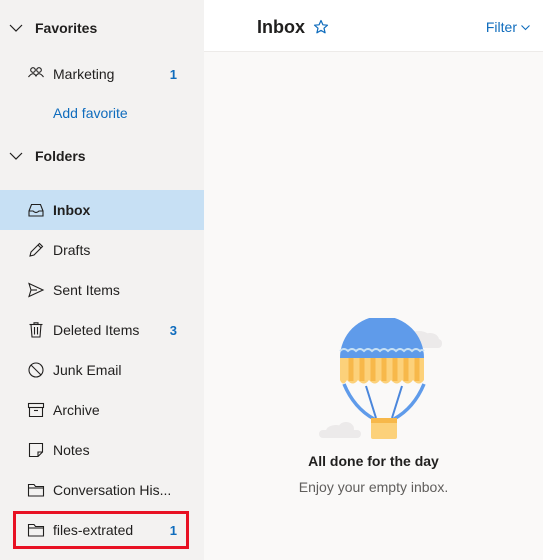 Image resolution: width=543 pixels, height=560 pixels. What do you see at coordinates (36, 370) in the screenshot?
I see `block-icon` at bounding box center [36, 370].